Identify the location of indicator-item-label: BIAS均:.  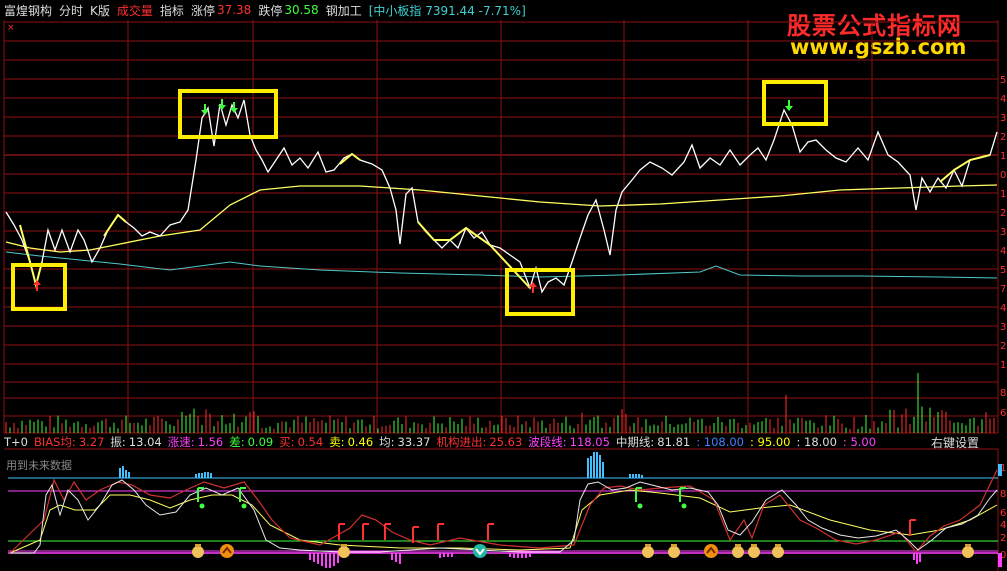
(54, 441).